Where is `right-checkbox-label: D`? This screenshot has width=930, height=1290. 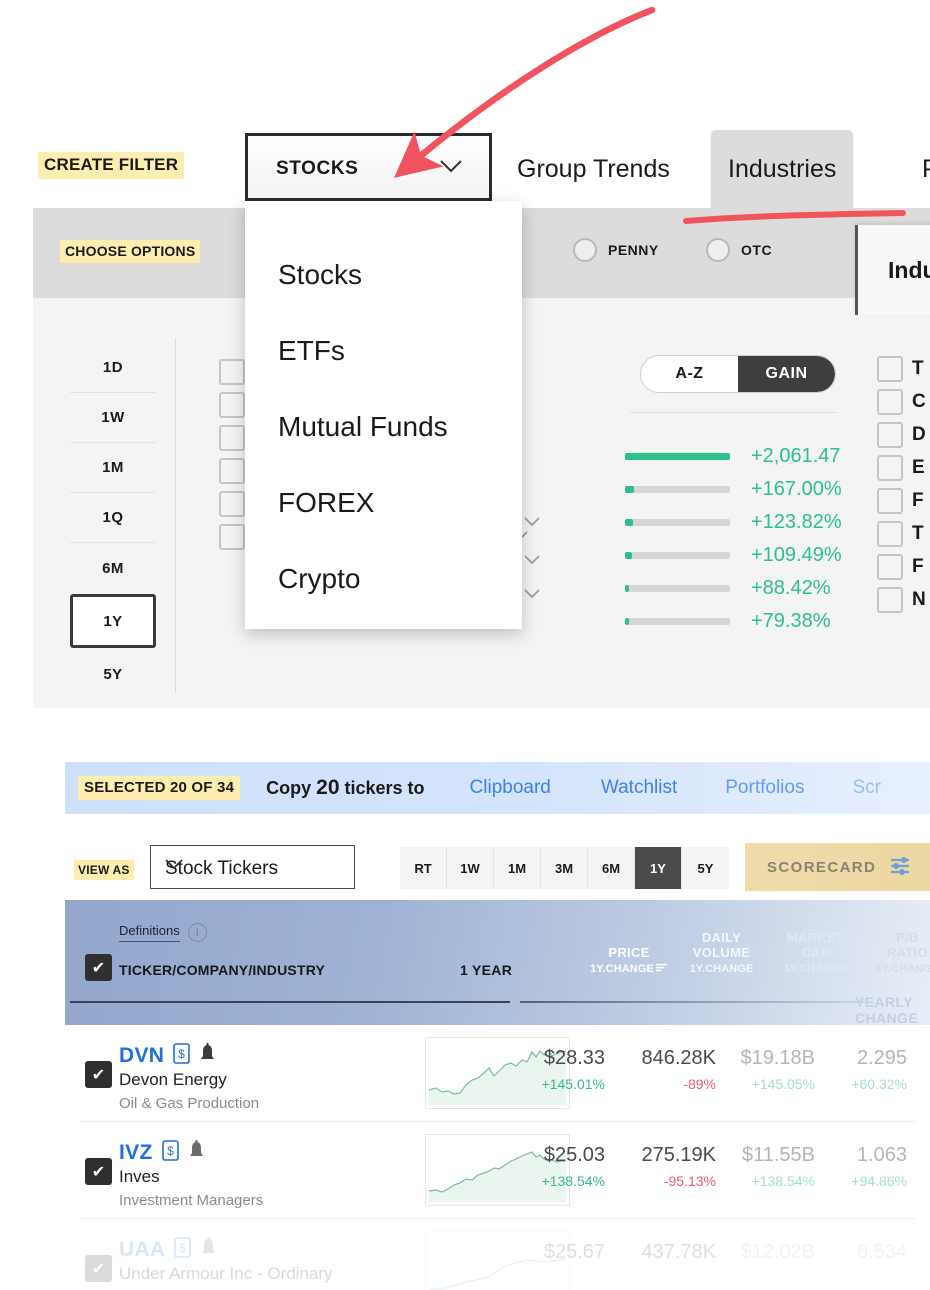
right-checkbox-label: D is located at coordinates (919, 434).